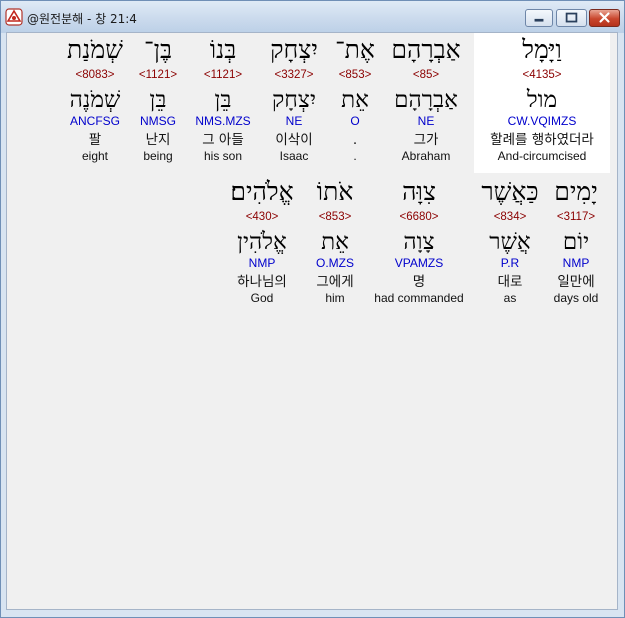 The height and width of the screenshot is (618, 625). I want to click on window-title: @원전분해 - 창 21:4, so click(82, 19).